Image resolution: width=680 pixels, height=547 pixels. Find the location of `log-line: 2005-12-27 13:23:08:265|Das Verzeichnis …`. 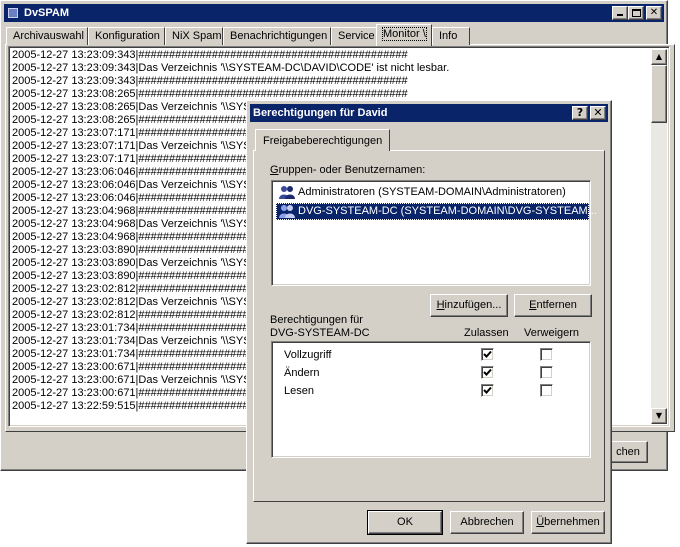

log-line: 2005-12-27 13:23:08:265|Das Verzeichnis … is located at coordinates (131, 107).